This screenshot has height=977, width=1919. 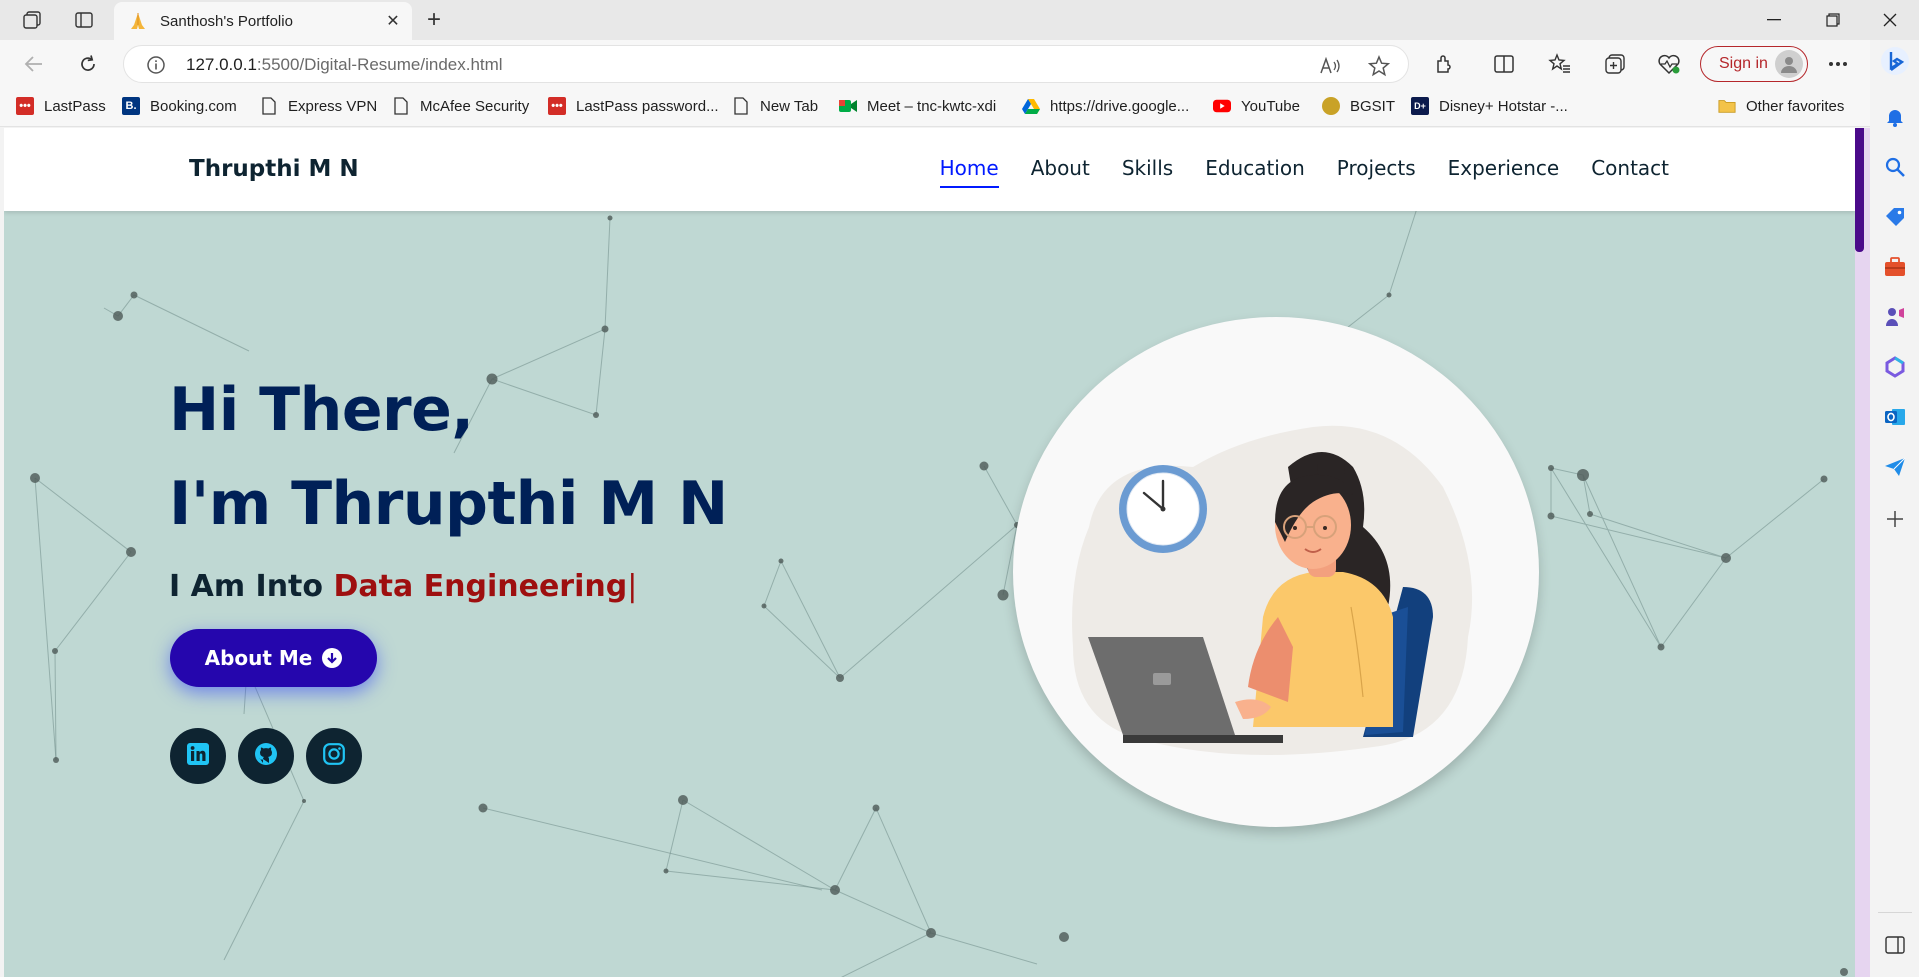 What do you see at coordinates (1147, 172) in the screenshot?
I see `nav-skills: Skills` at bounding box center [1147, 172].